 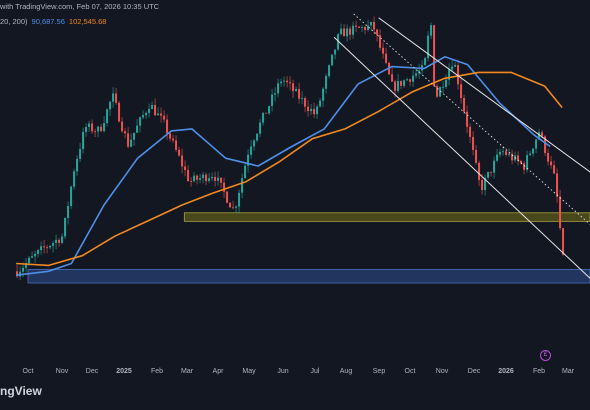 I want to click on x-tick-label: Nov, so click(x=62, y=371).